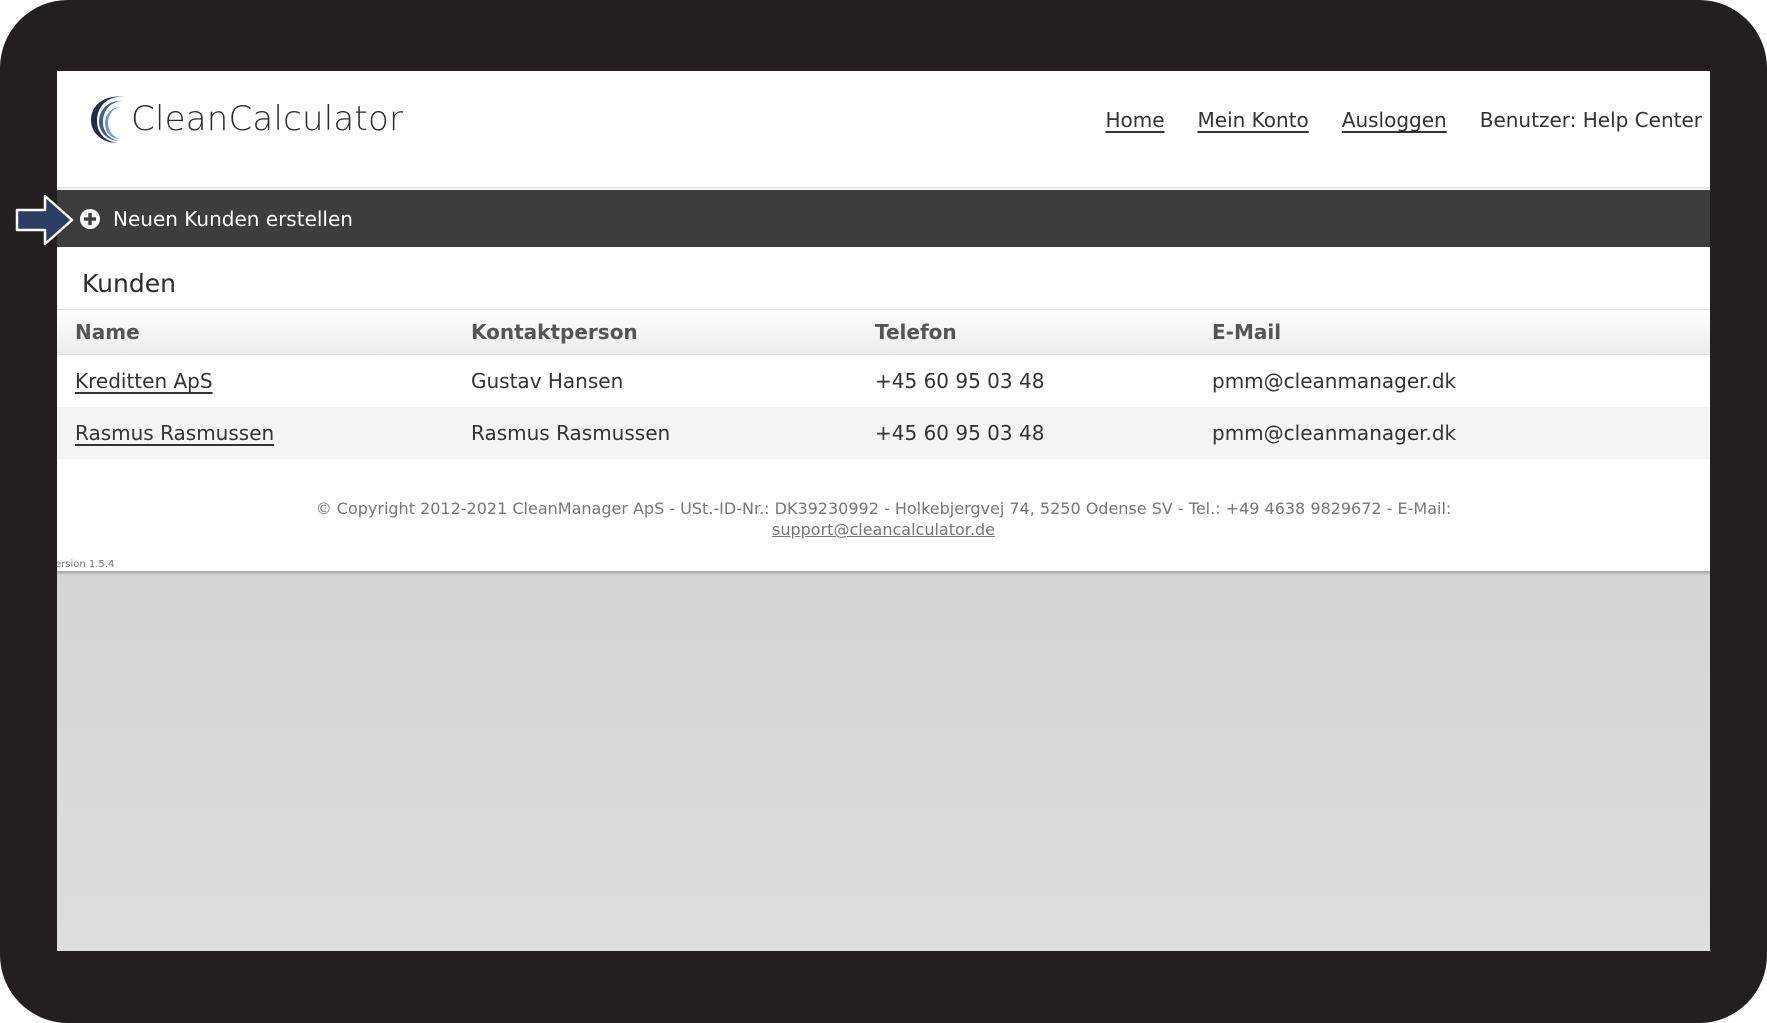 The height and width of the screenshot is (1023, 1767). Describe the element at coordinates (1043, 332) in the screenshot. I see `column-header-phone: Telefon` at that location.